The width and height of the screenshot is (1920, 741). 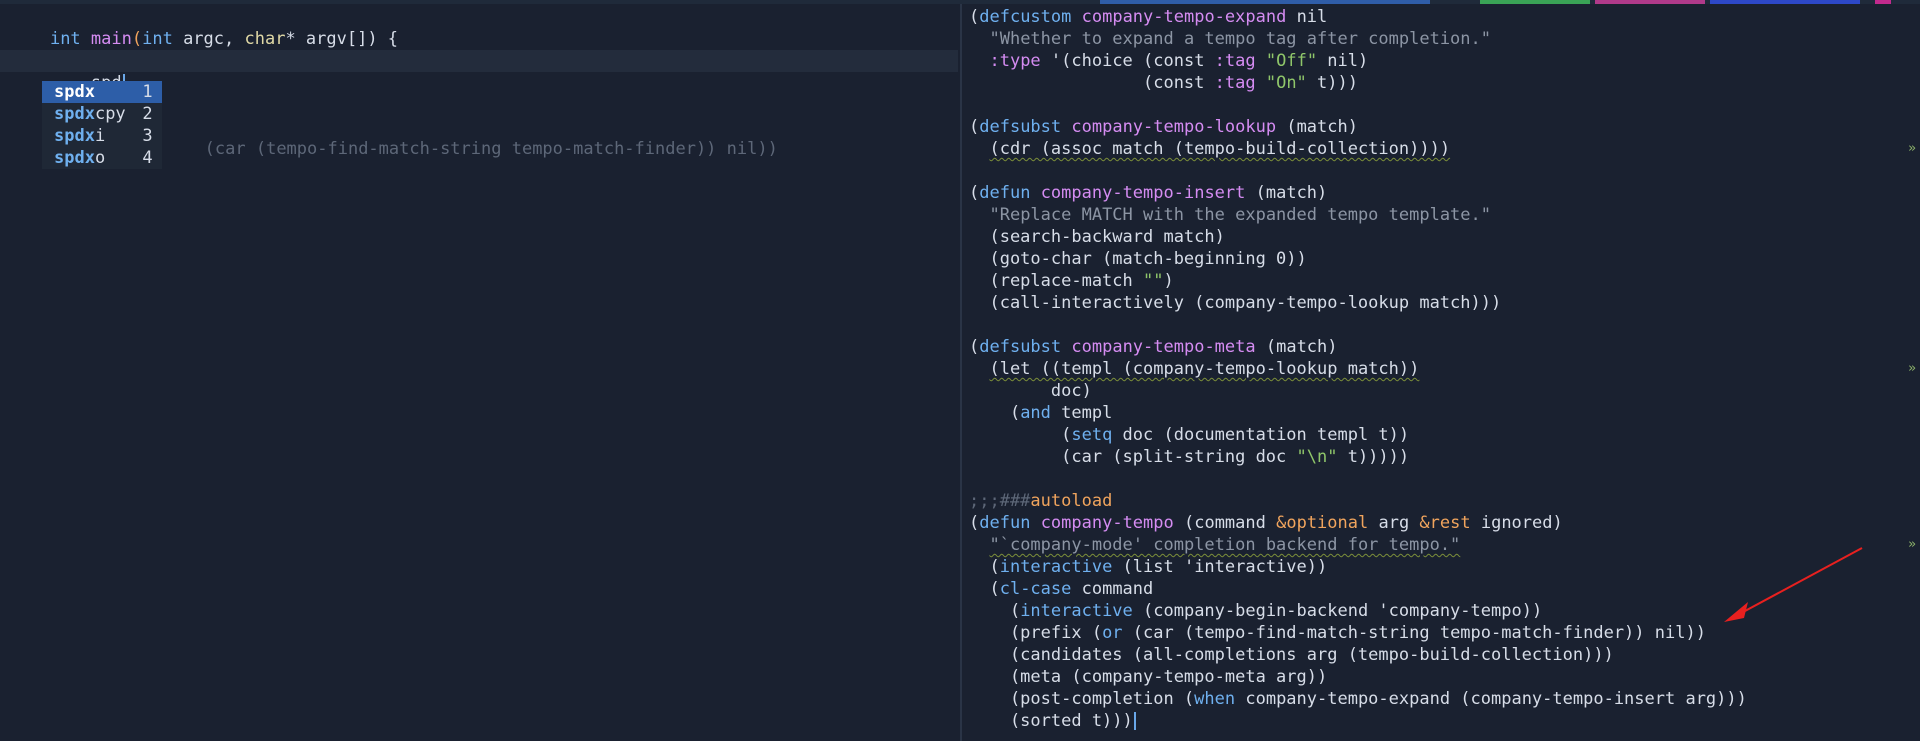 What do you see at coordinates (1056, 281) in the screenshot?
I see `code-token: (replace-match` at bounding box center [1056, 281].